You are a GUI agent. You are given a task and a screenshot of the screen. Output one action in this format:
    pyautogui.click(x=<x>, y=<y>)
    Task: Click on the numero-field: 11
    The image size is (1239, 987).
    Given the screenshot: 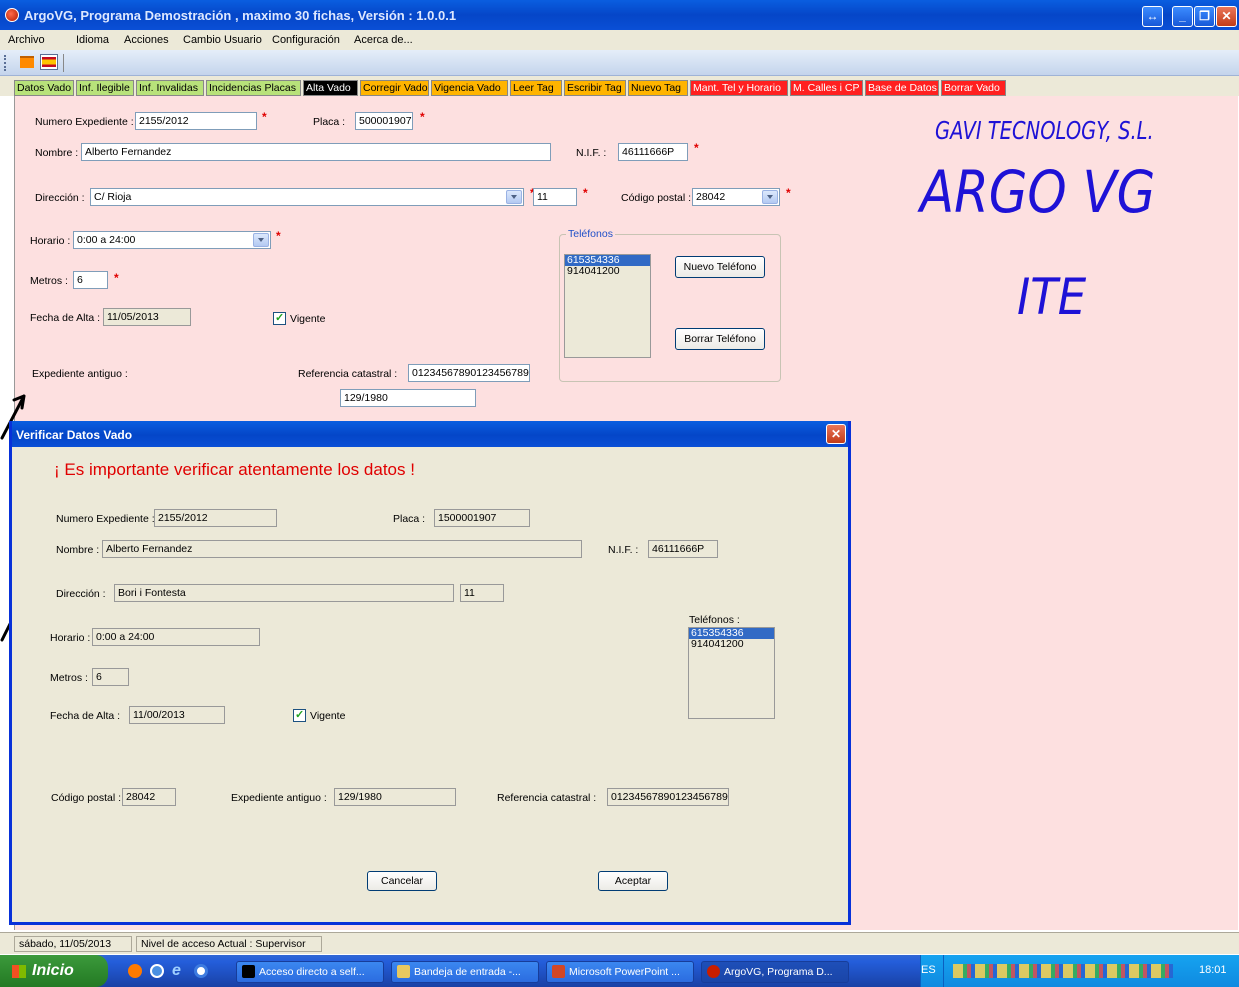 What is the action you would take?
    pyautogui.click(x=482, y=593)
    